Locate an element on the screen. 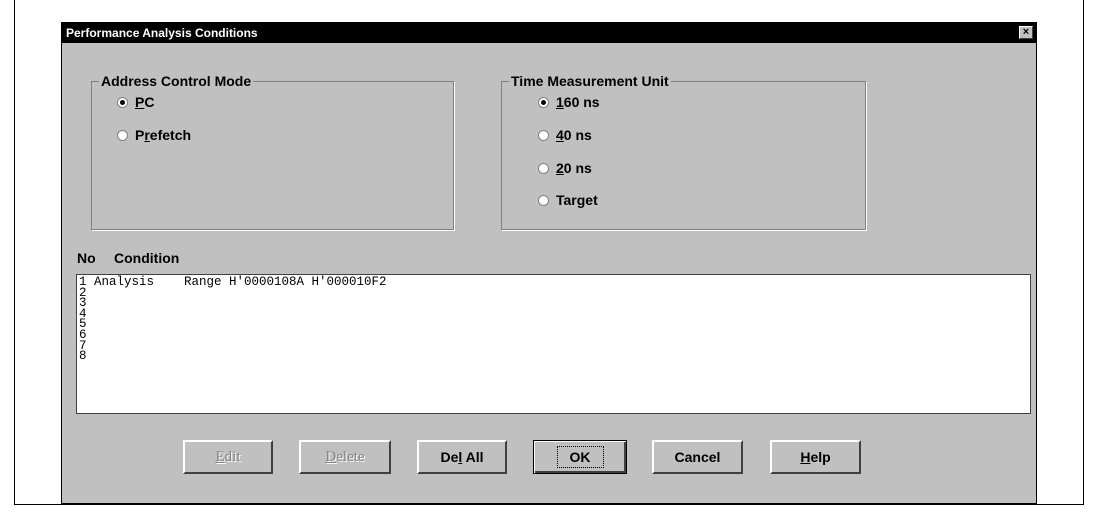 This screenshot has height=521, width=1098. column-header-condition: Condition is located at coordinates (147, 258).